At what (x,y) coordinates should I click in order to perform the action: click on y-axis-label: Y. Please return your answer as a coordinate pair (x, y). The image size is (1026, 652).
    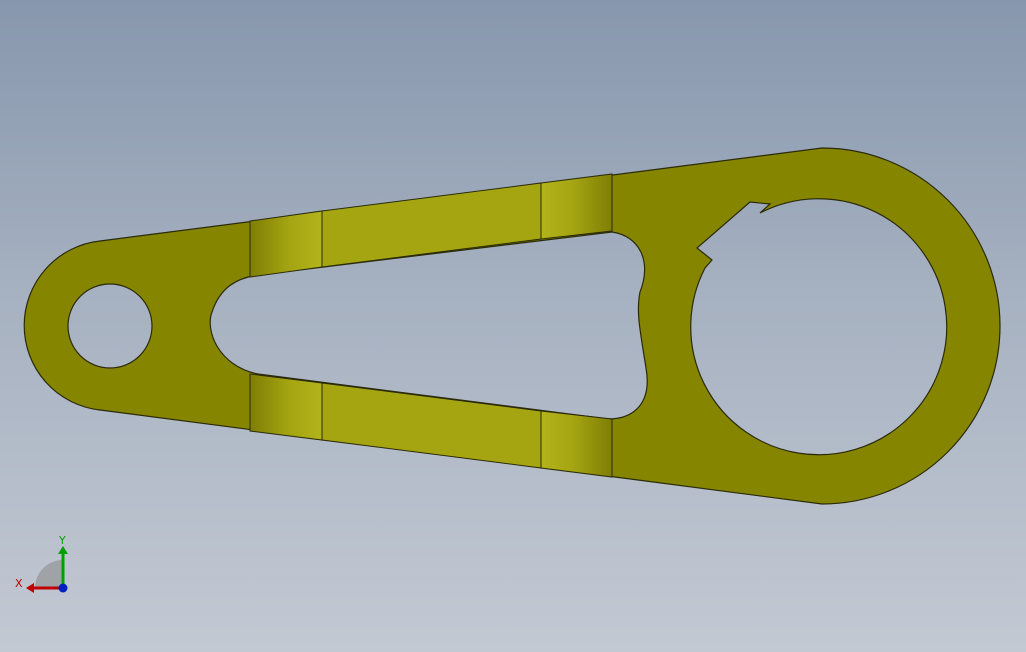
    Looking at the image, I should click on (62, 540).